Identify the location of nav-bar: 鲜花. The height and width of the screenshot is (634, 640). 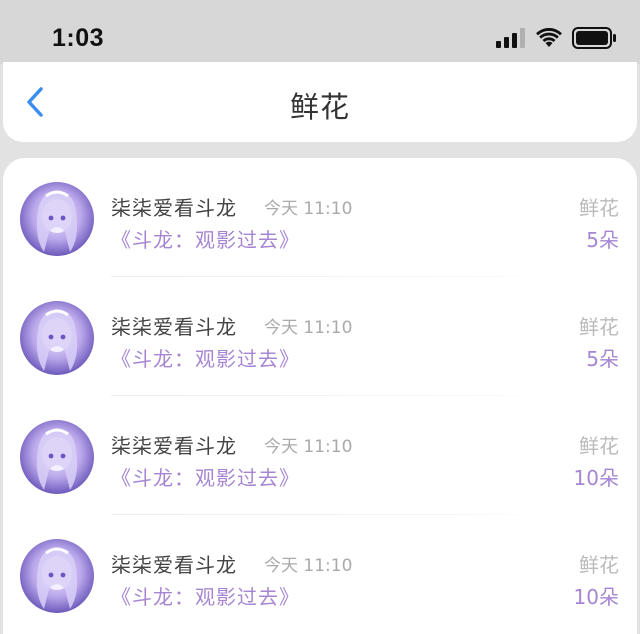
(320, 102).